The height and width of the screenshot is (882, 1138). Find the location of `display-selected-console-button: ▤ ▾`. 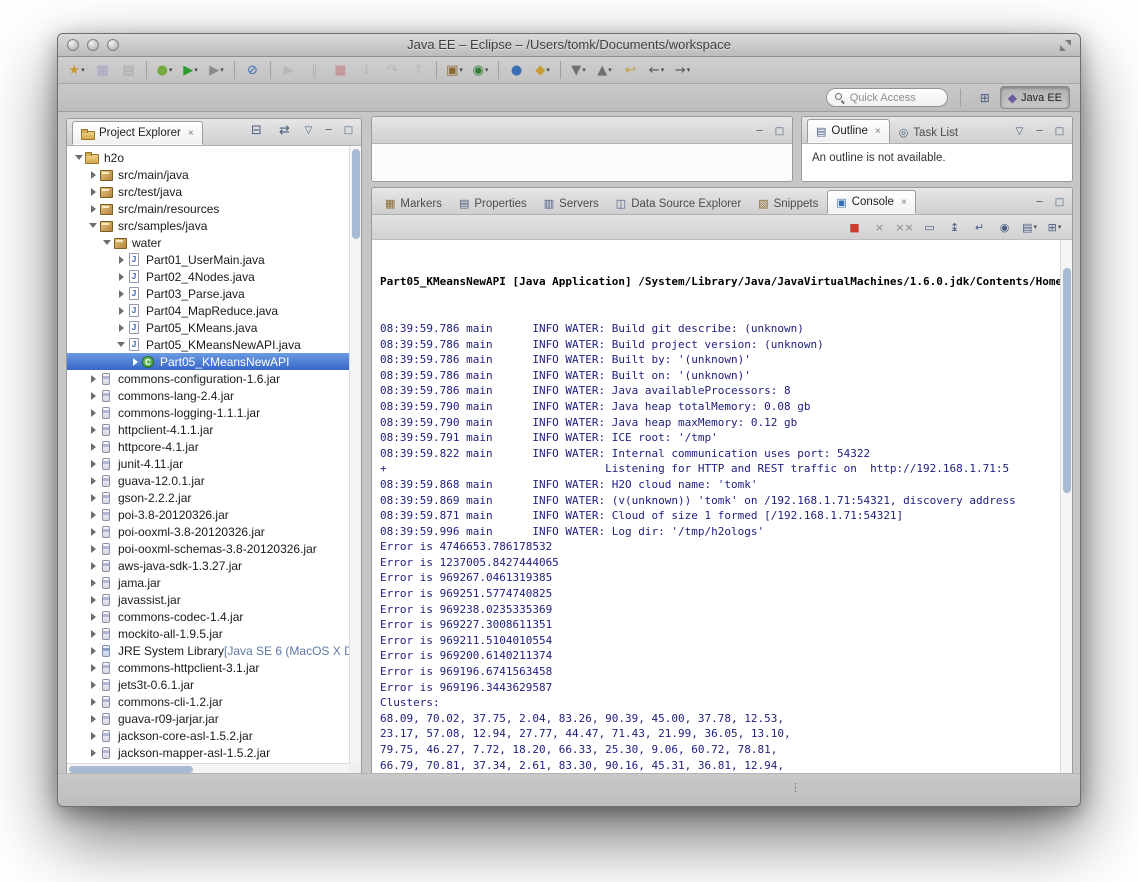

display-selected-console-button: ▤ ▾ is located at coordinates (1029, 227).